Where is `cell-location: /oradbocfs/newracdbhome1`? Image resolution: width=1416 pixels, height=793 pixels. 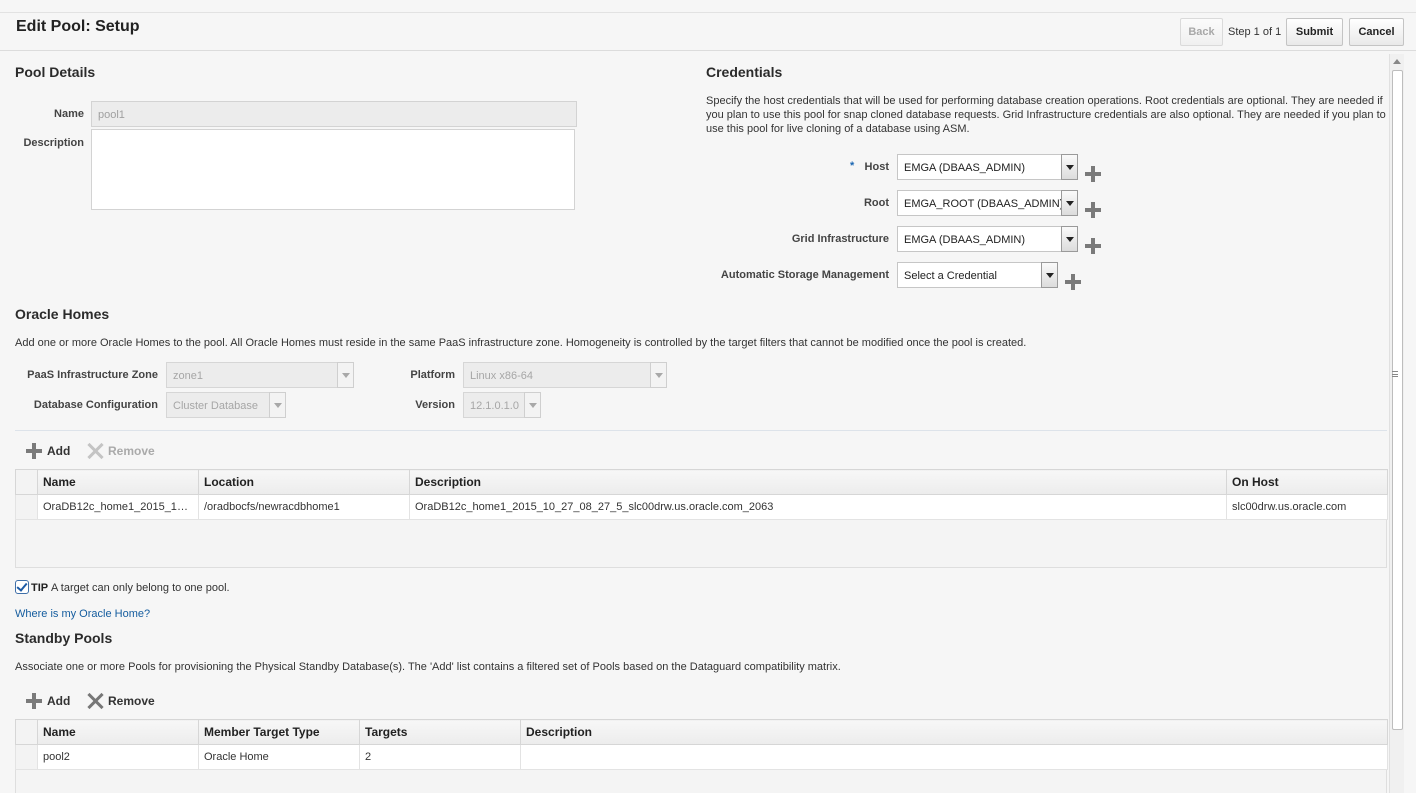 cell-location: /oradbocfs/newracdbhome1 is located at coordinates (304, 507).